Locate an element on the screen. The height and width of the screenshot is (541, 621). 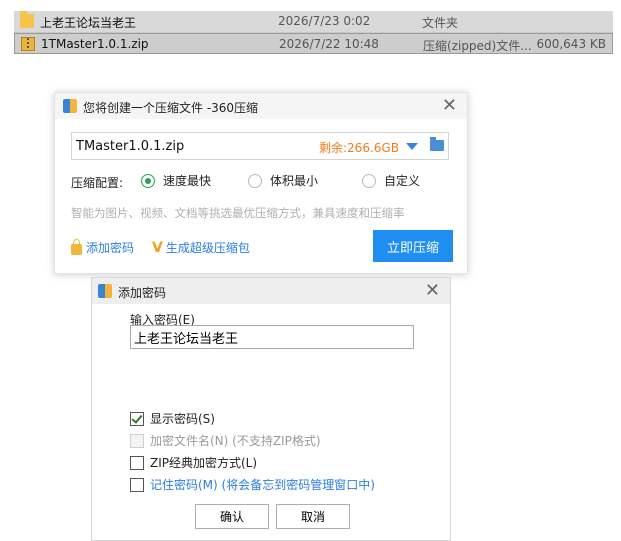
checkbox-label: 记住密码(M) (将会备忘到密码管理窗口中) is located at coordinates (262, 485).